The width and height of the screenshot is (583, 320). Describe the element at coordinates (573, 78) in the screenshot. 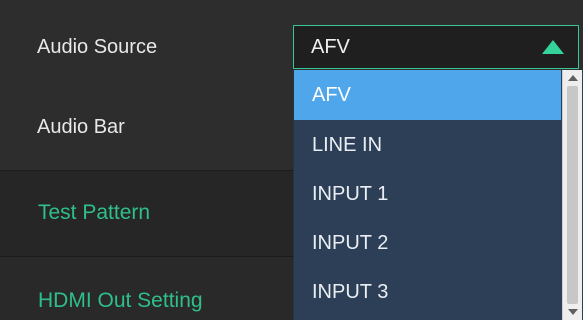

I see `scroll-up-arrow-icon` at that location.